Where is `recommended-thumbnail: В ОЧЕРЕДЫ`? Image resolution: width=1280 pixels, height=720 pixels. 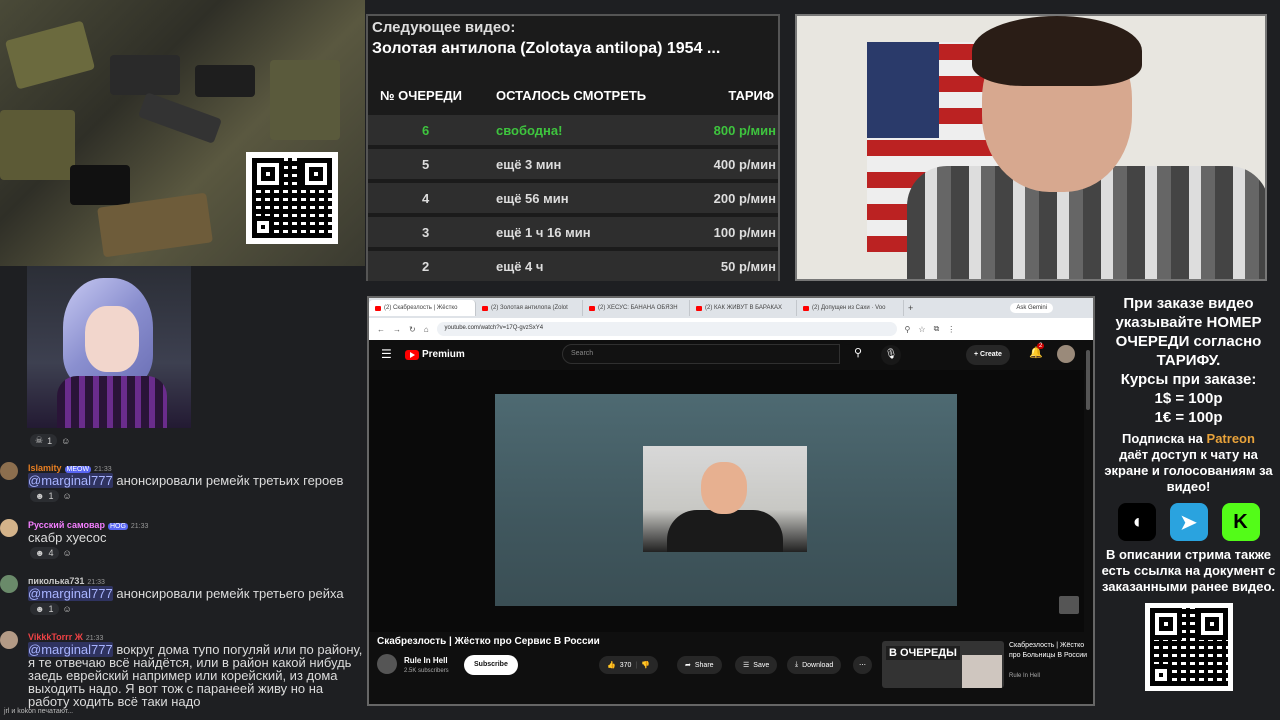
recommended-thumbnail: В ОЧЕРЕДЫ is located at coordinates (943, 664).